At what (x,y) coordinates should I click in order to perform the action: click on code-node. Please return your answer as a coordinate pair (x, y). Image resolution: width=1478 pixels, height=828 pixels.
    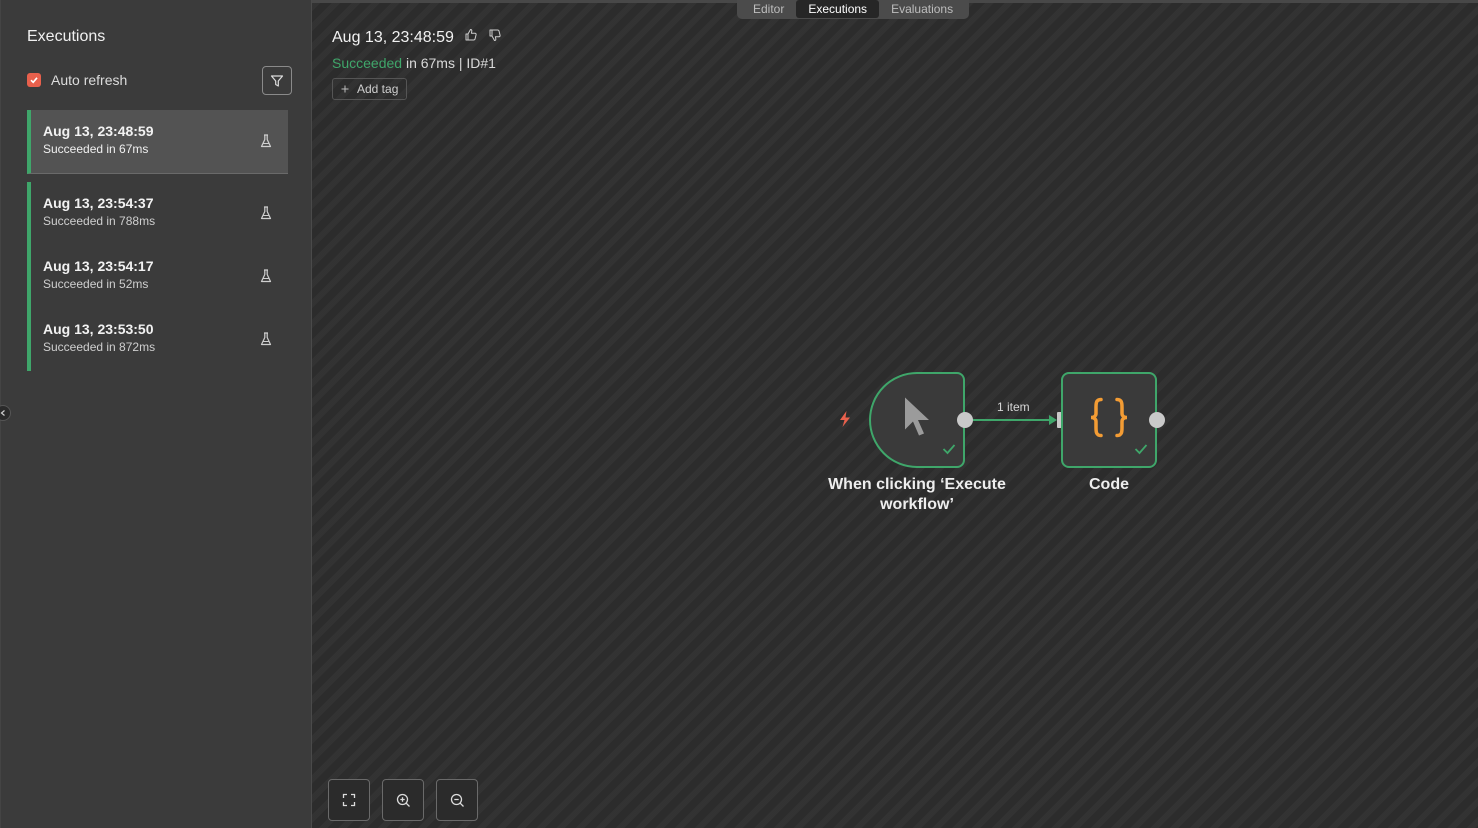
    Looking at the image, I should click on (1109, 420).